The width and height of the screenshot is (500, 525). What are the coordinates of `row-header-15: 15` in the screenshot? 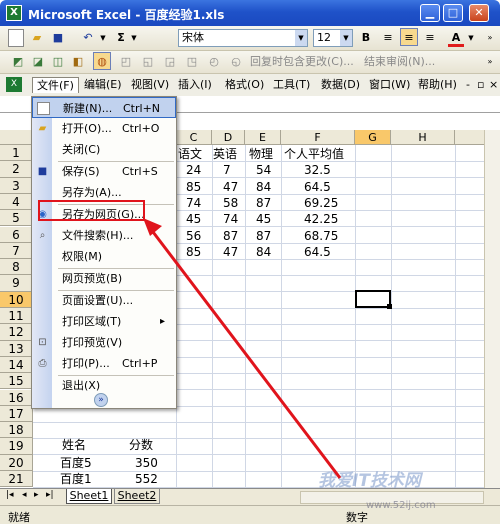 It's located at (16, 381).